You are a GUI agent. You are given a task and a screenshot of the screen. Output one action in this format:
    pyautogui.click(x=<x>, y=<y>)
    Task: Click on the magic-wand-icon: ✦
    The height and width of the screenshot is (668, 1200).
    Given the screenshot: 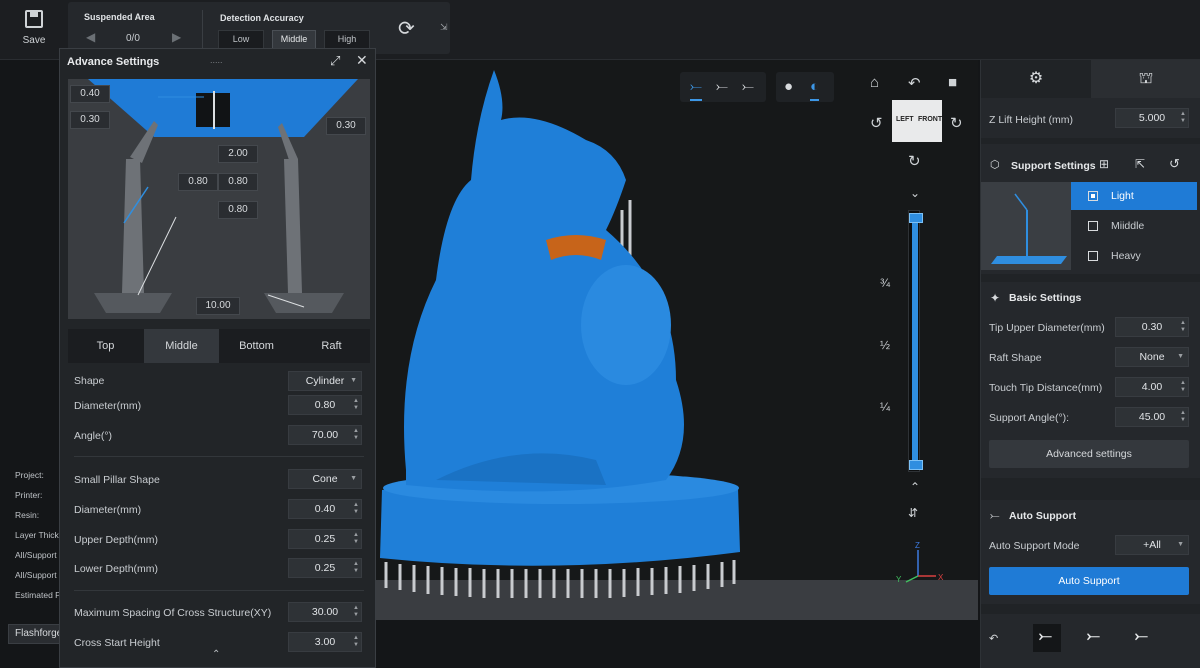 What is the action you would take?
    pyautogui.click(x=995, y=298)
    